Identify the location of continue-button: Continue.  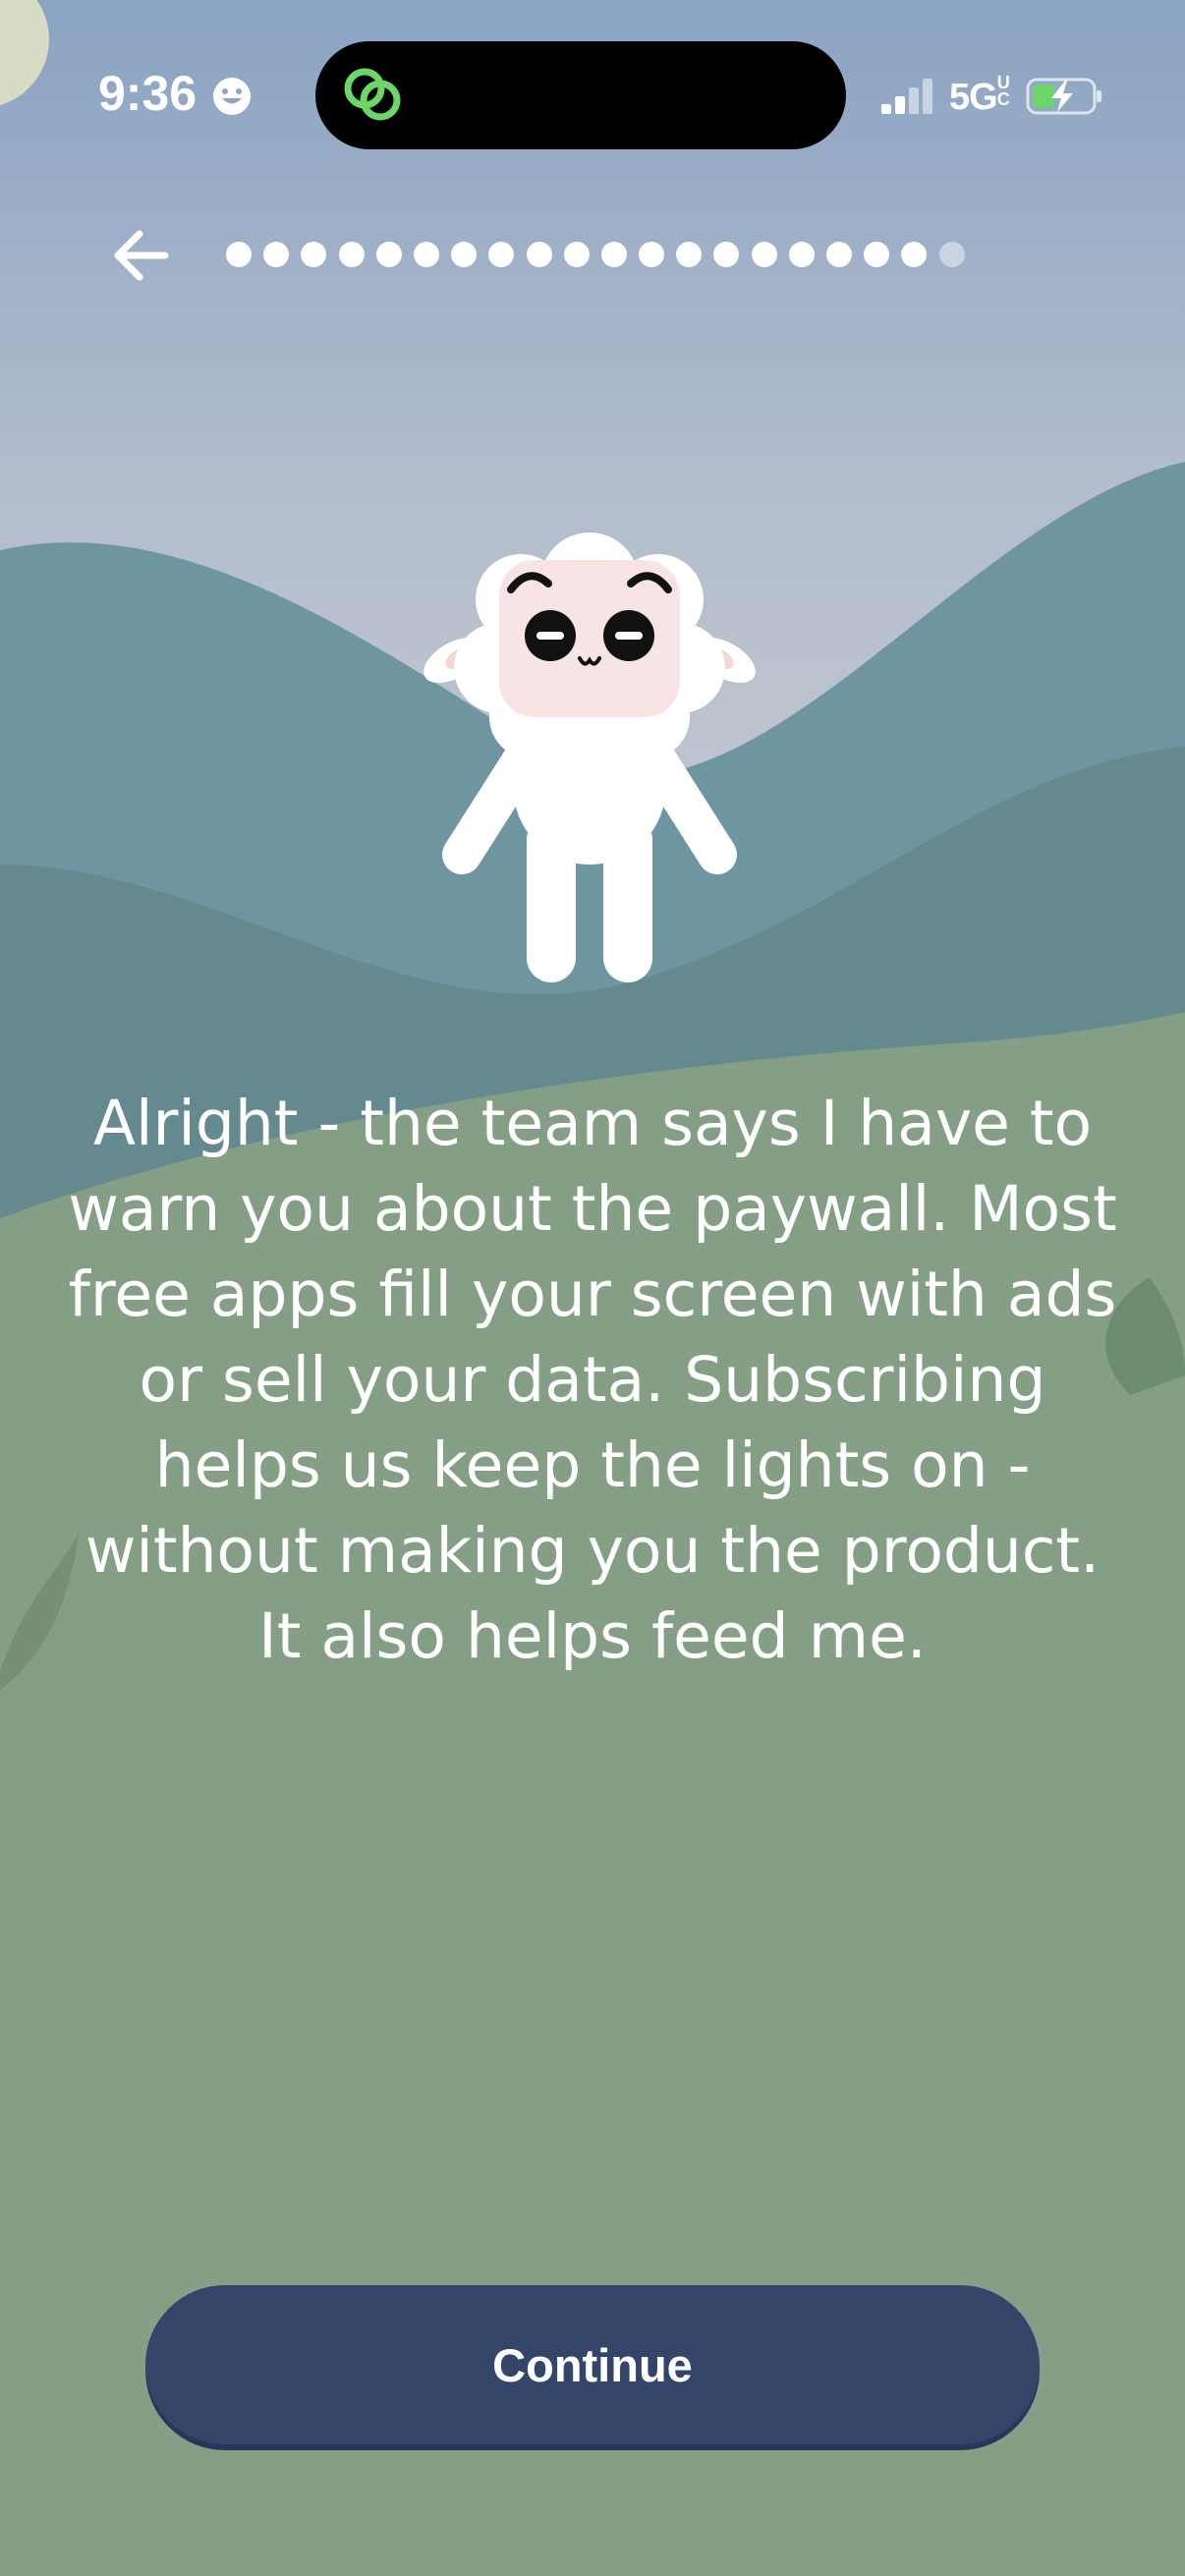
(592, 2364).